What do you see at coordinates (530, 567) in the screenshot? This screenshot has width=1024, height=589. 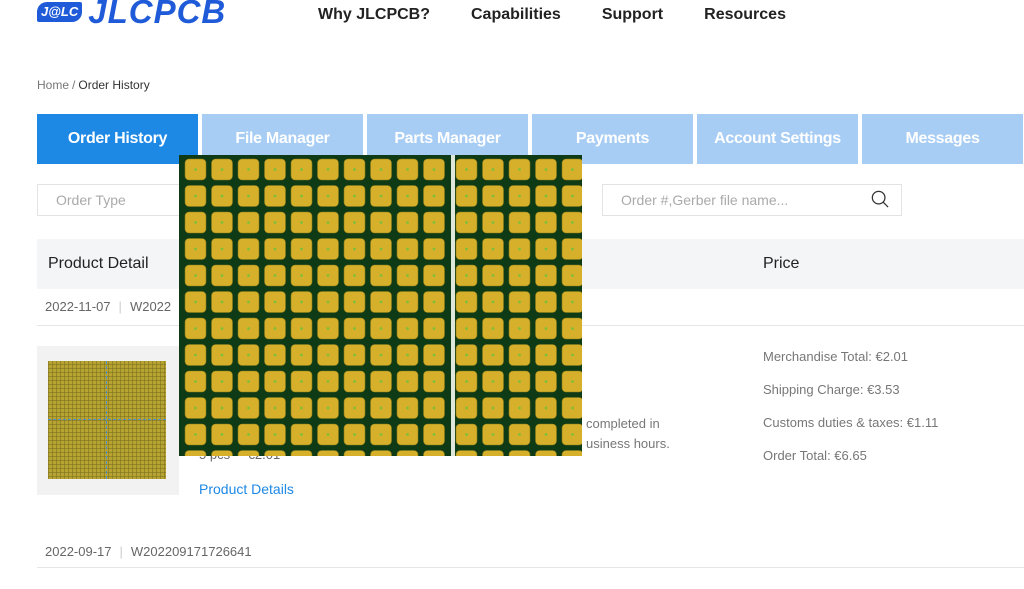 I see `row-divider` at bounding box center [530, 567].